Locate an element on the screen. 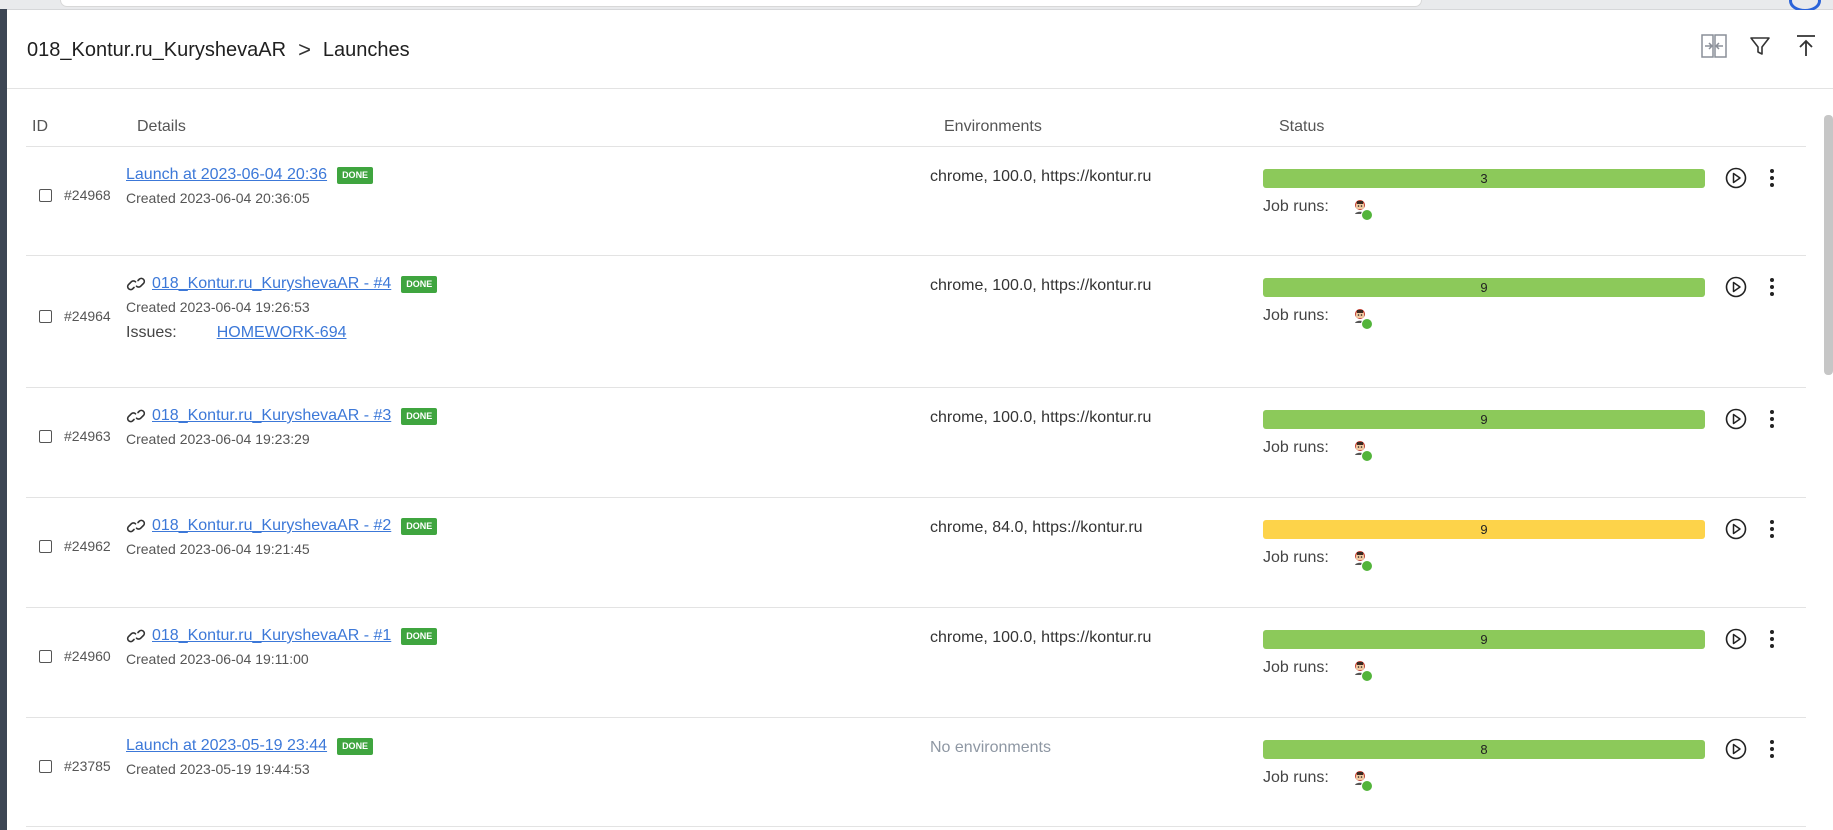 The height and width of the screenshot is (830, 1833). launch-title-link: 018_Kontur.ru_KuryshevaAR - #4 is located at coordinates (271, 284).